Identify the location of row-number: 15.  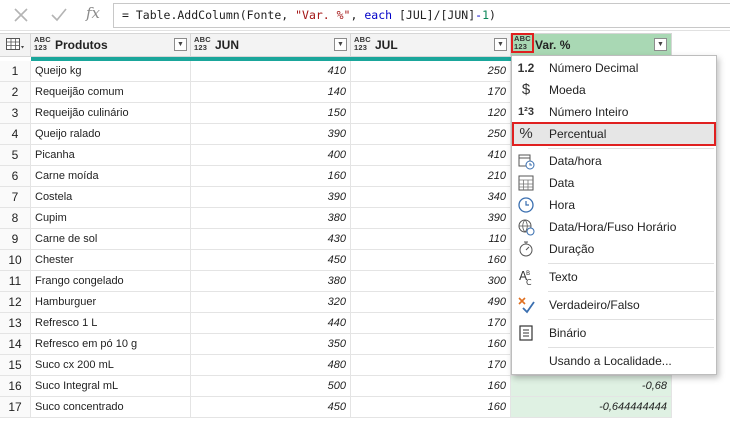
(15, 365).